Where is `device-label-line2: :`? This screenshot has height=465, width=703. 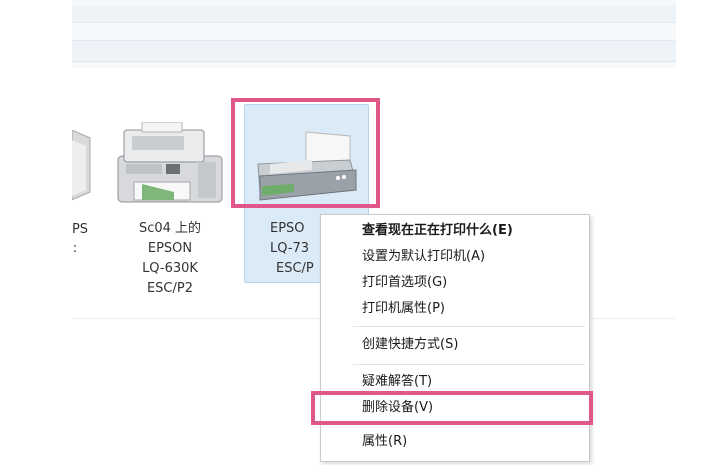
device-label-line2: : is located at coordinates (75, 248).